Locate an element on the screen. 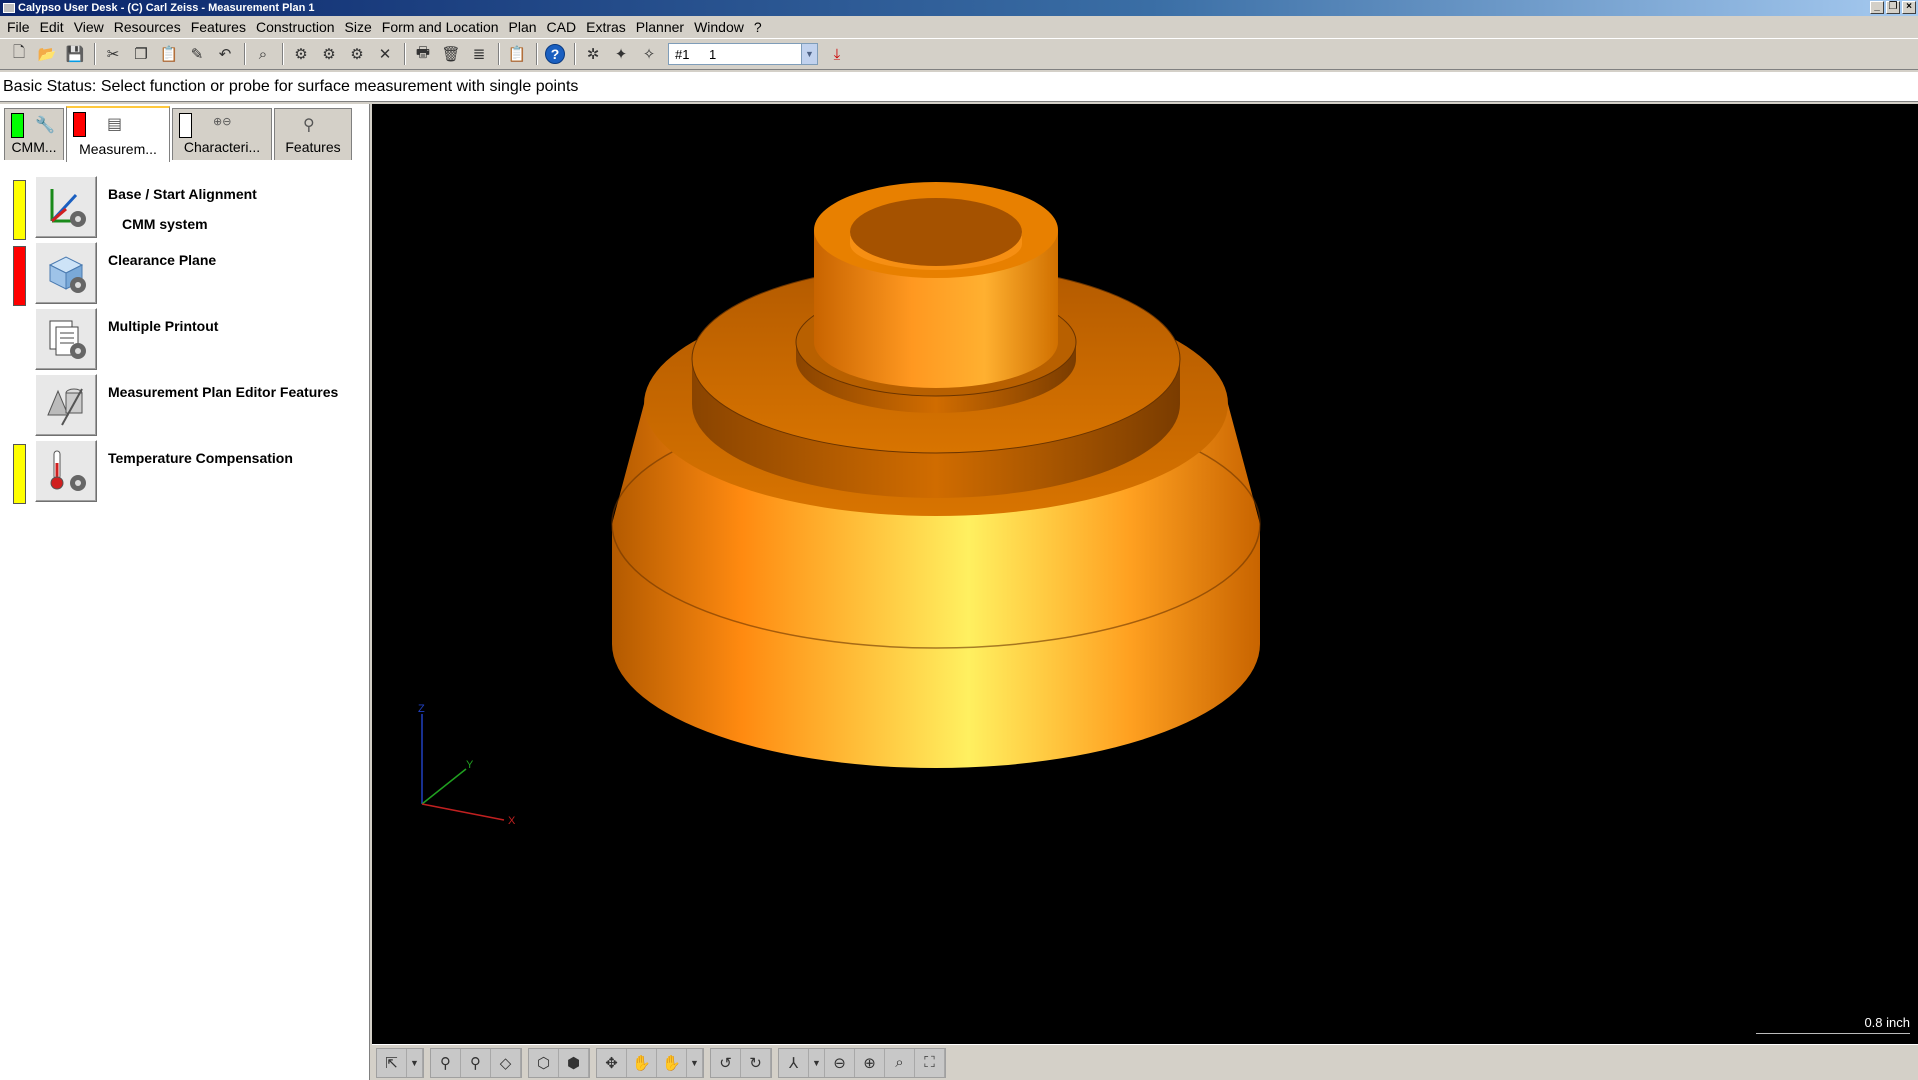  menu-plan: Plan is located at coordinates (523, 27).